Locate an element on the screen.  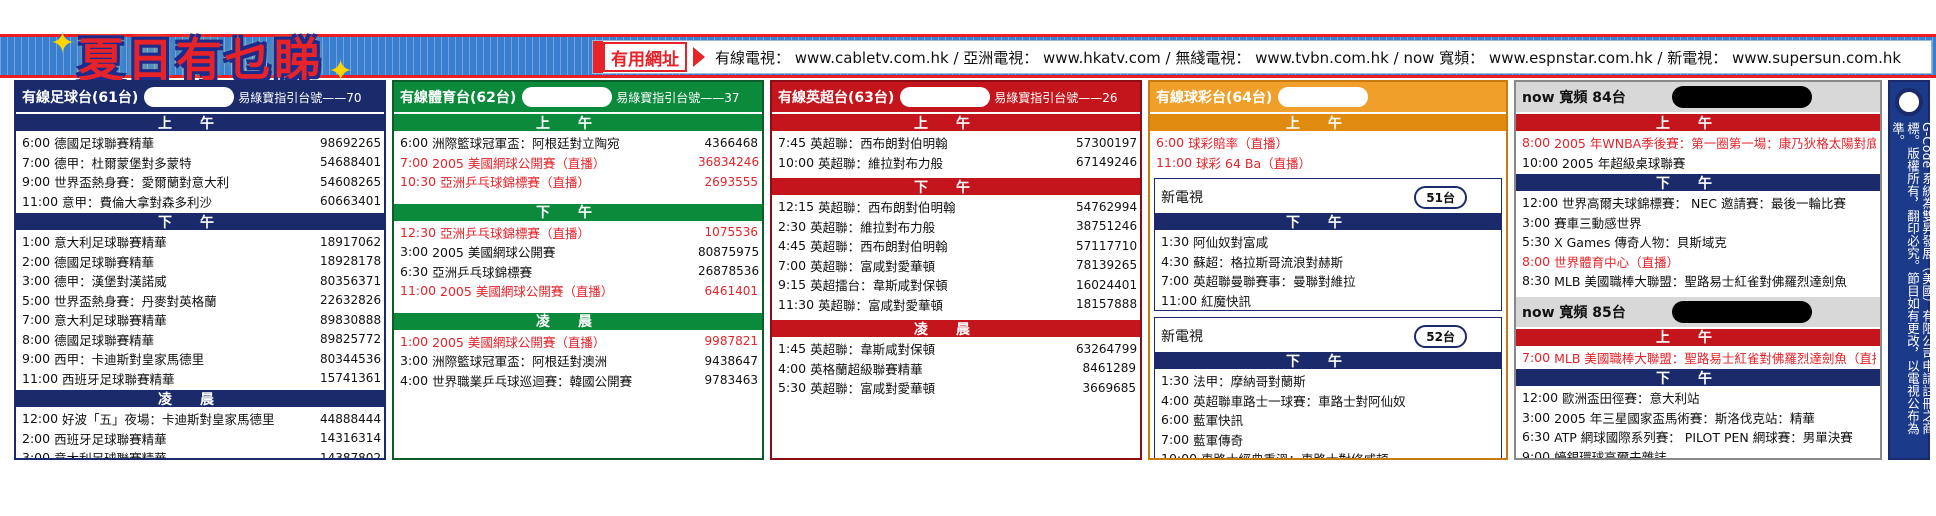
program-time: 10:00 is located at coordinates (1179, 455).